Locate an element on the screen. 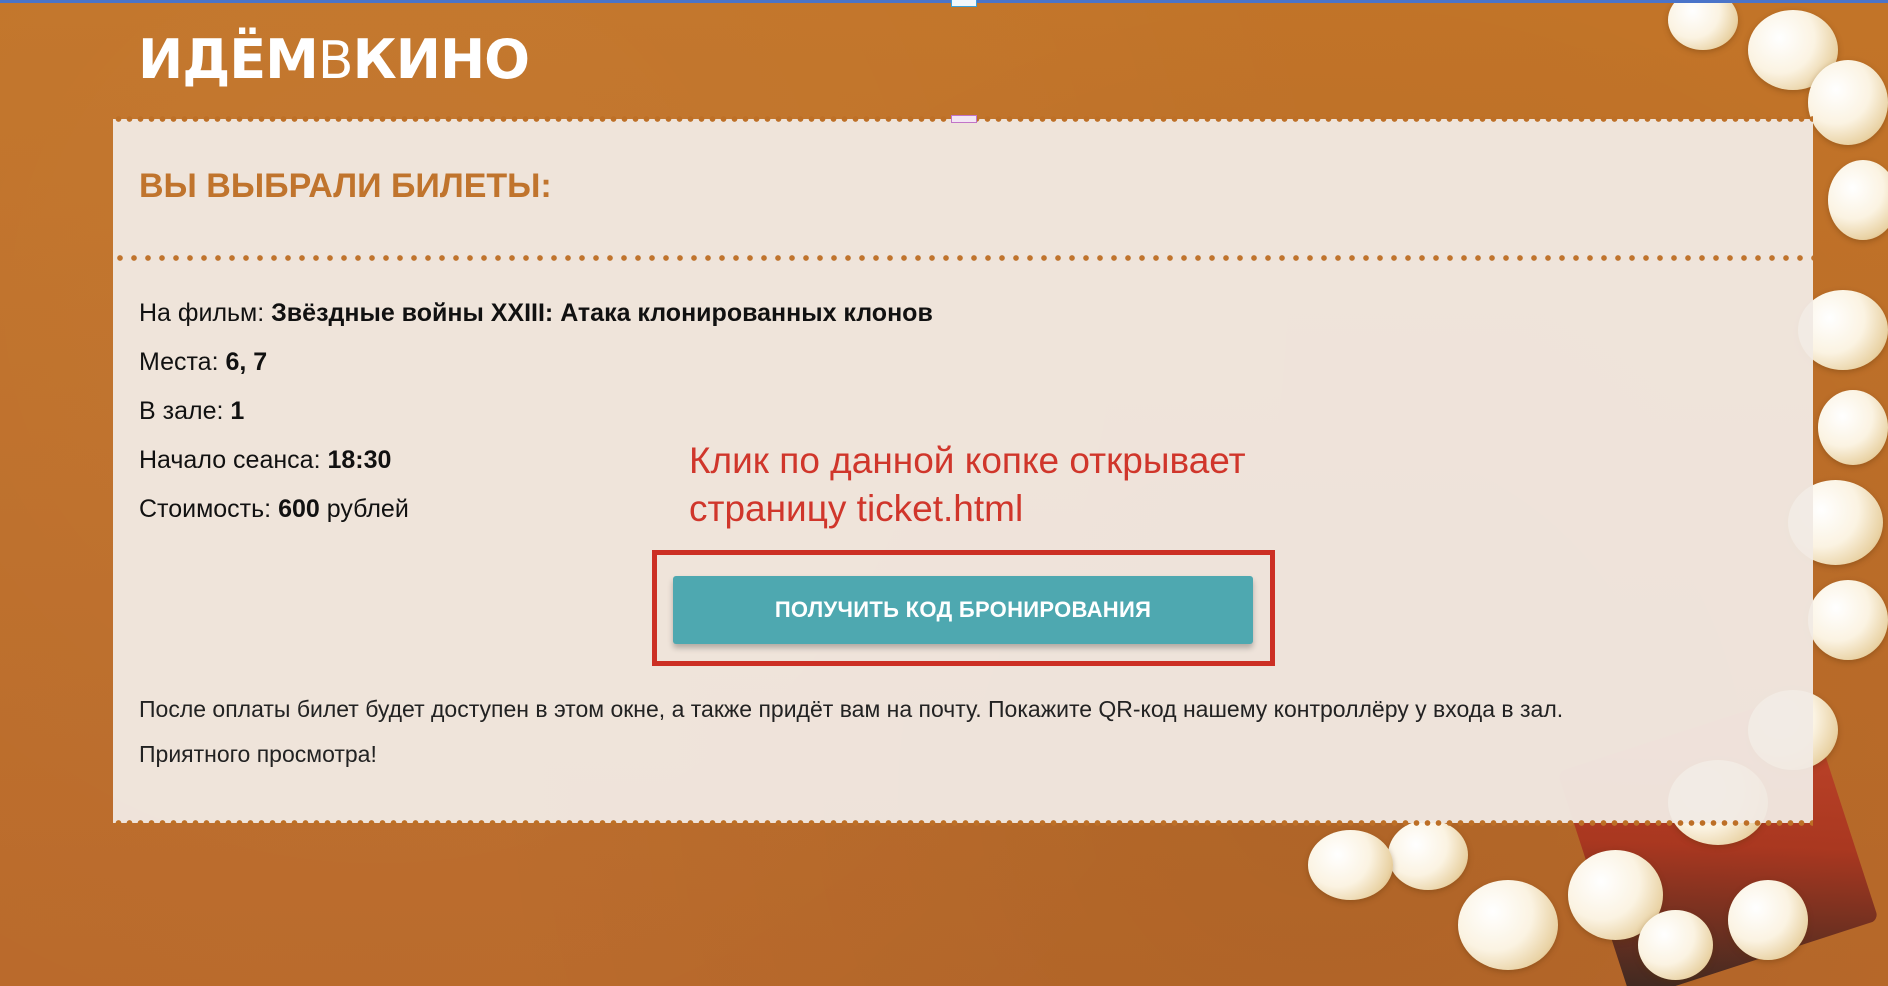 The image size is (1888, 986). browser-top-line is located at coordinates (944, 1).